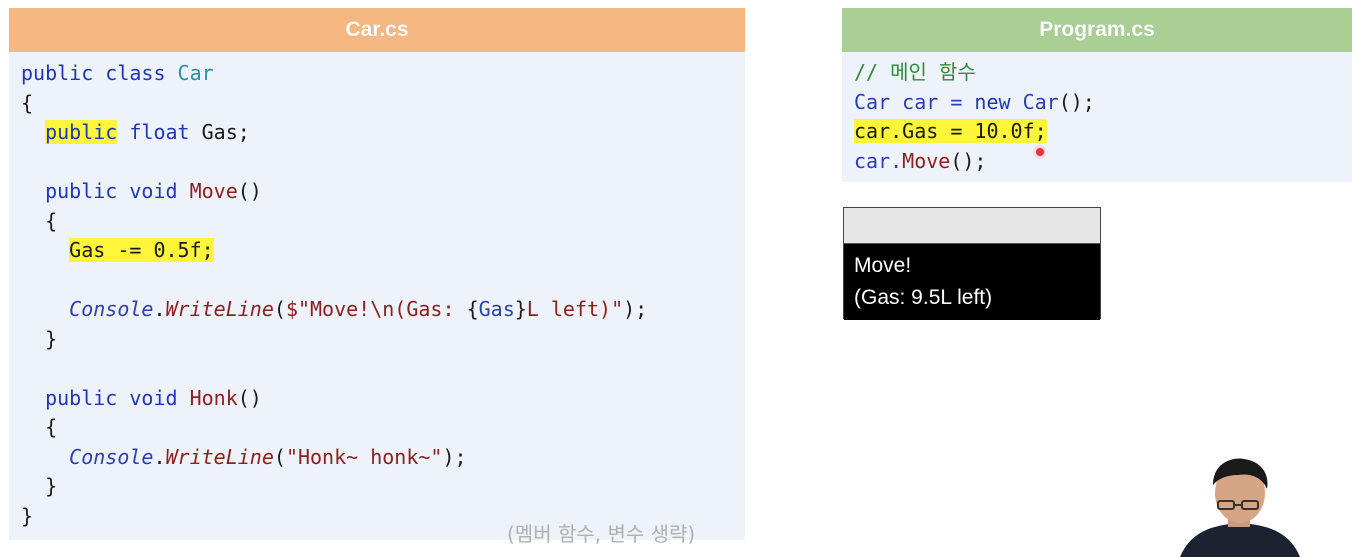 This screenshot has width=1358, height=557. What do you see at coordinates (883, 265) in the screenshot?
I see `console-line-1: Move!` at bounding box center [883, 265].